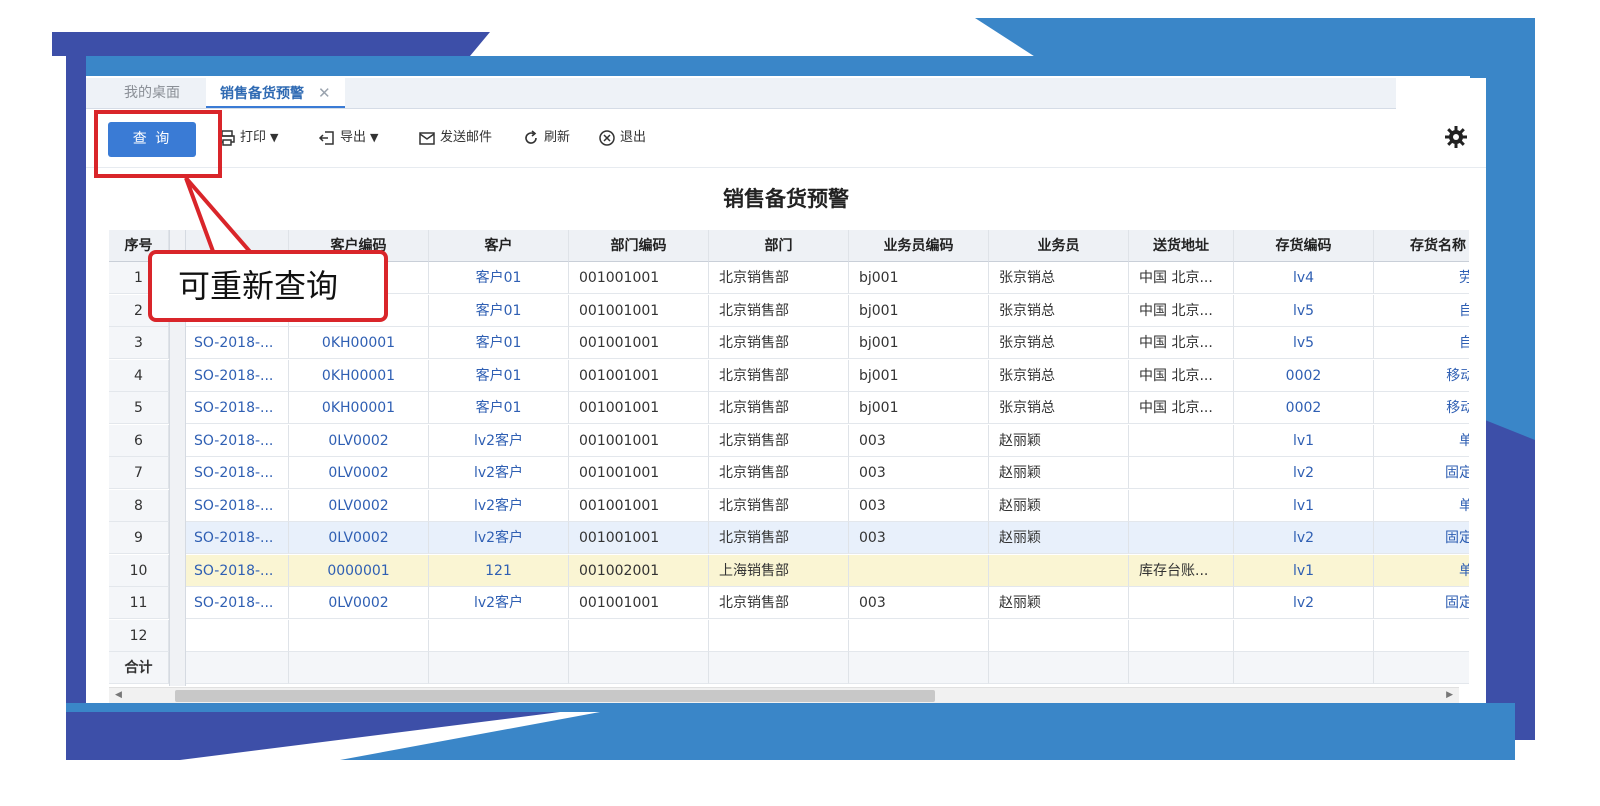 The height and width of the screenshot is (806, 1600). What do you see at coordinates (1456, 137) in the screenshot?
I see `gear-icon` at bounding box center [1456, 137].